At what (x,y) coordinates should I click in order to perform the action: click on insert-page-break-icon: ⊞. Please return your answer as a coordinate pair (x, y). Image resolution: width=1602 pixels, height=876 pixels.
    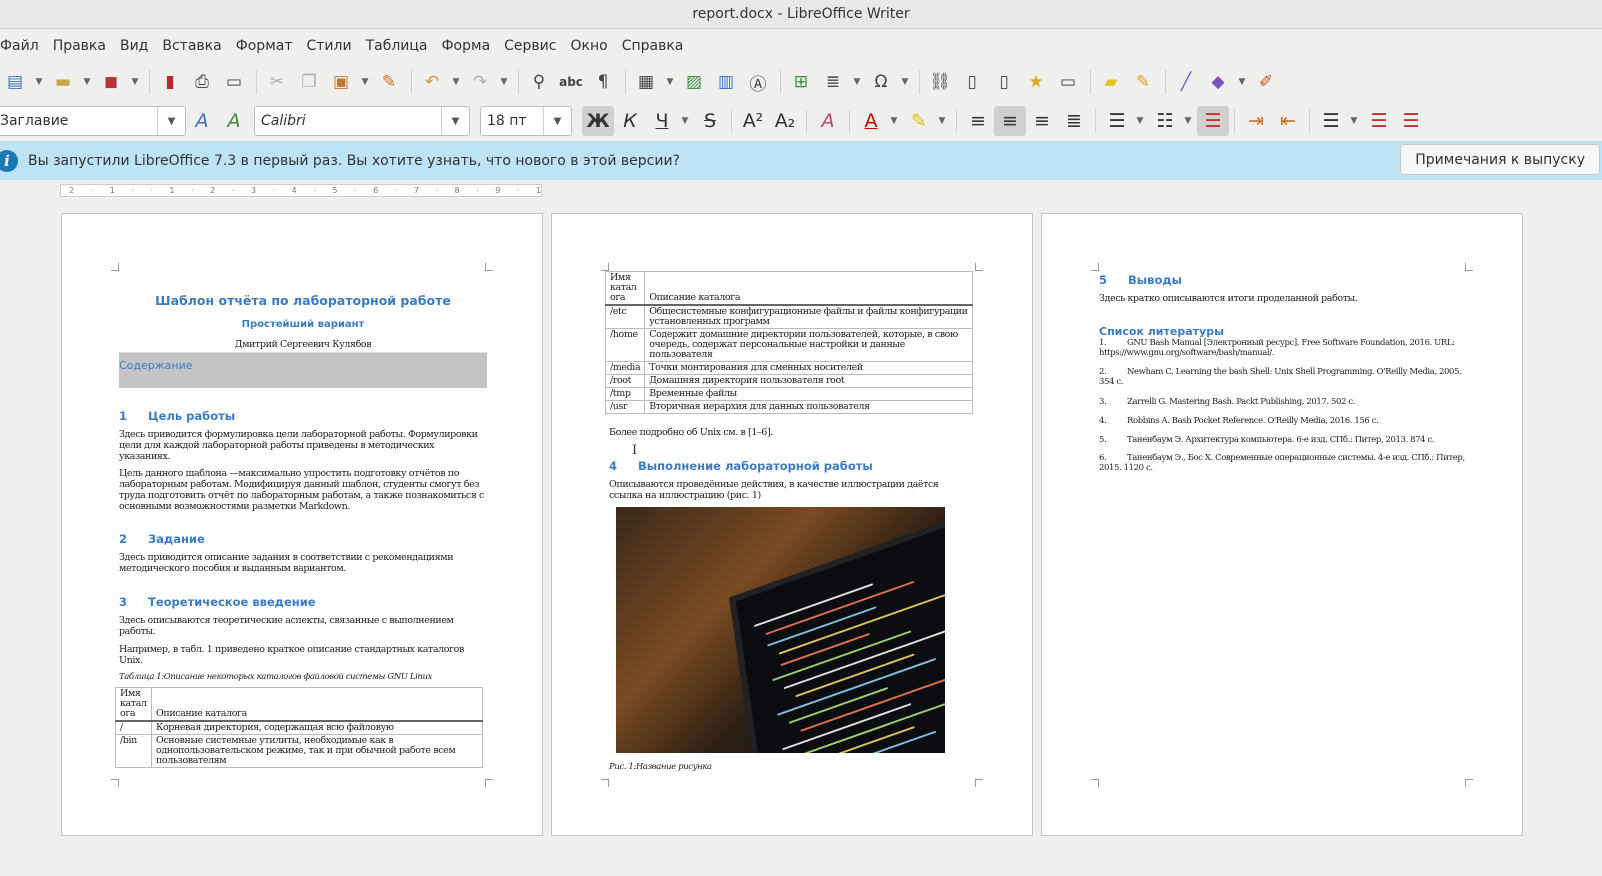
    Looking at the image, I should click on (801, 82).